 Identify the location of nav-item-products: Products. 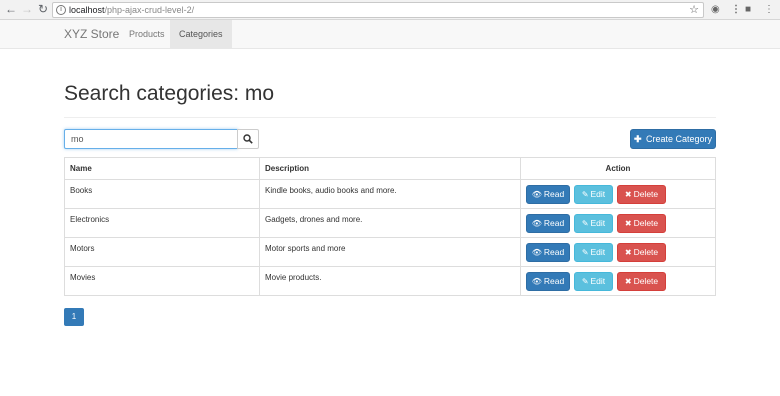
(147, 34).